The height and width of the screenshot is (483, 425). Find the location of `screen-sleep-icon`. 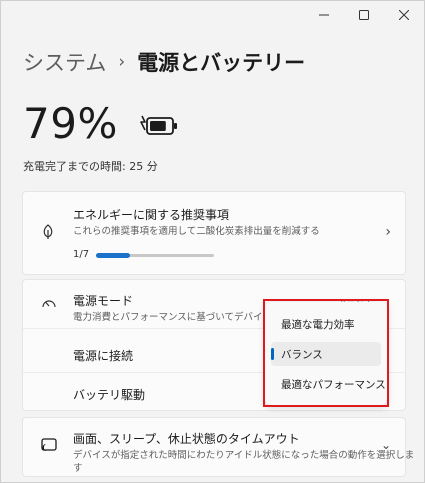

screen-sleep-icon is located at coordinates (49, 444).